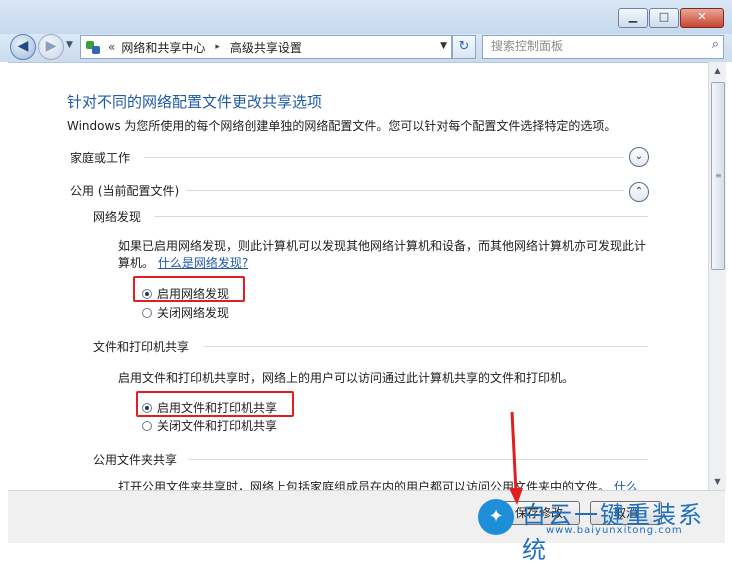 This screenshot has width=732, height=565. I want to click on bird-logo-icon: ✦, so click(496, 517).